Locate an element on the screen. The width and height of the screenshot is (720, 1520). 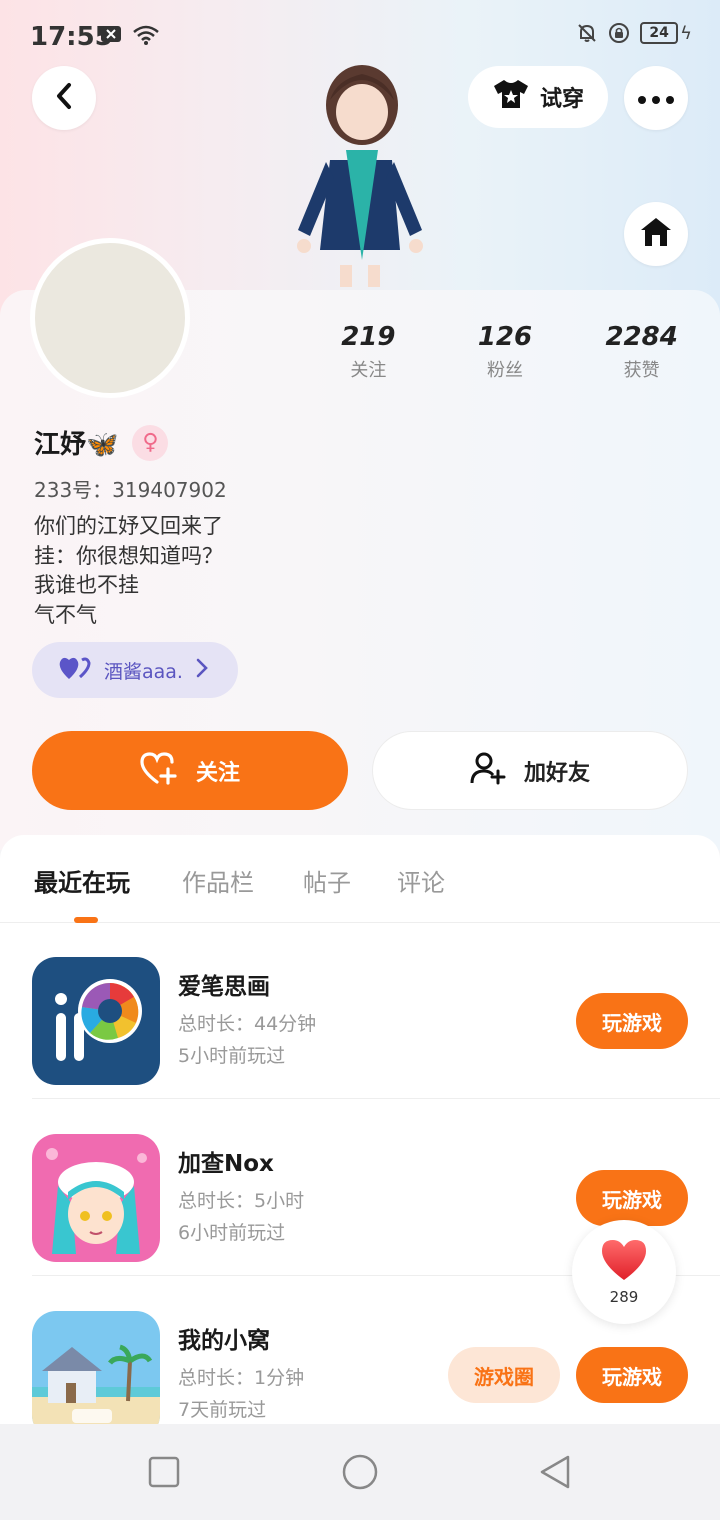
game-duration: 总时长：44分钟 is located at coordinates (247, 1024).